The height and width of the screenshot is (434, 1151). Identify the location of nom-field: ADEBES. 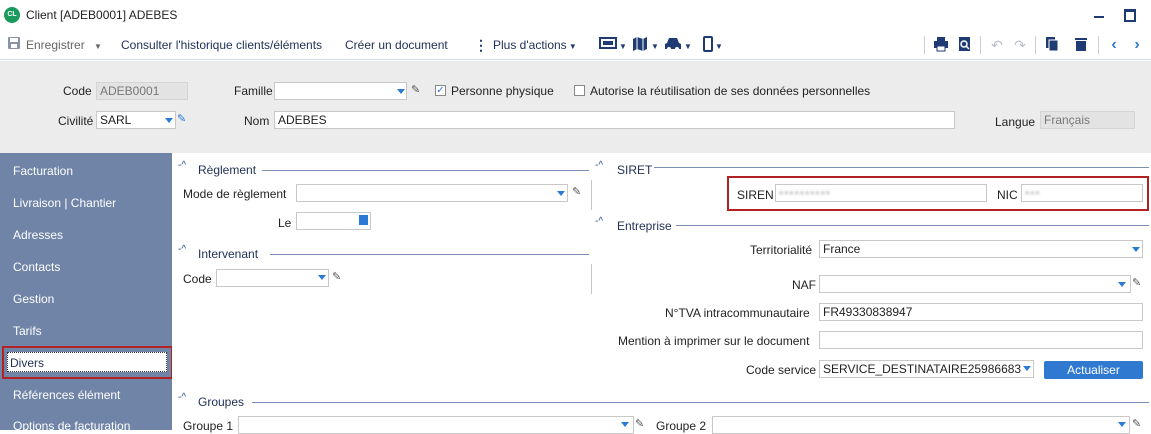
(614, 120).